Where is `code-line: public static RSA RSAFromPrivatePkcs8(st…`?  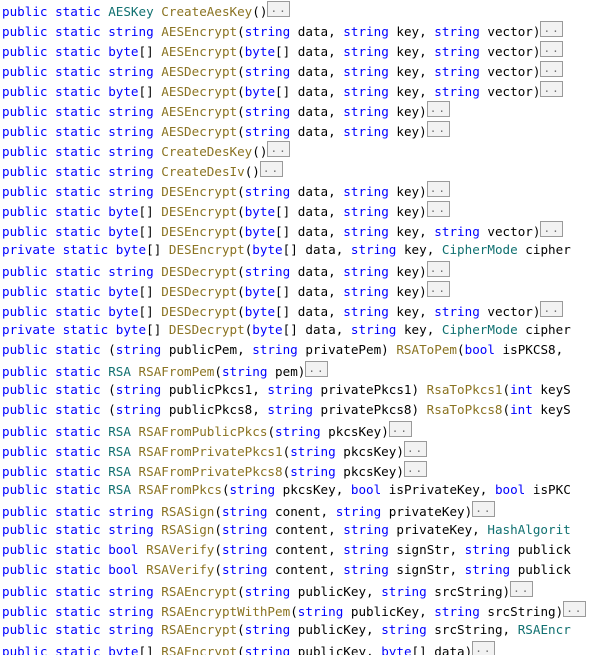
code-line: public static RSA RSAFromPrivatePkcs8(st… is located at coordinates (301, 470).